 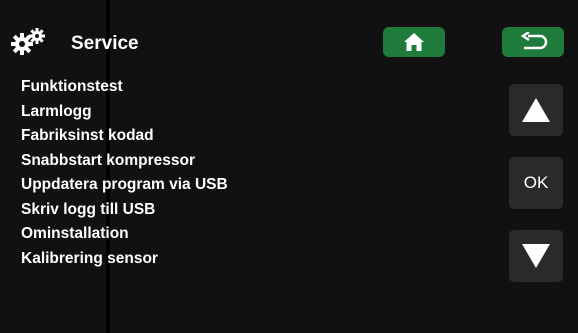 I want to click on home-button, so click(x=414, y=42).